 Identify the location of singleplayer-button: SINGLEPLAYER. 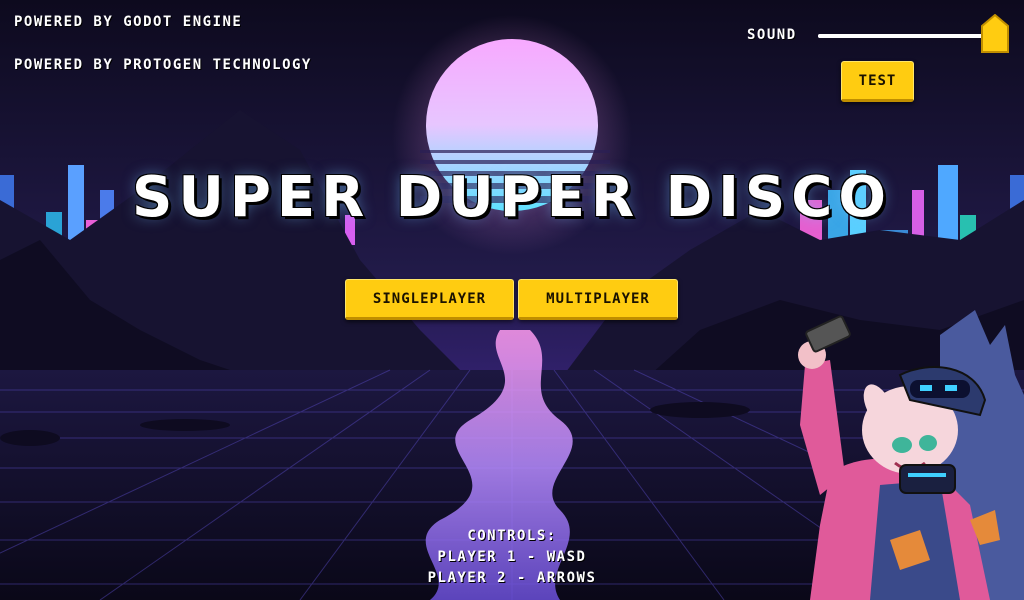
(429, 299).